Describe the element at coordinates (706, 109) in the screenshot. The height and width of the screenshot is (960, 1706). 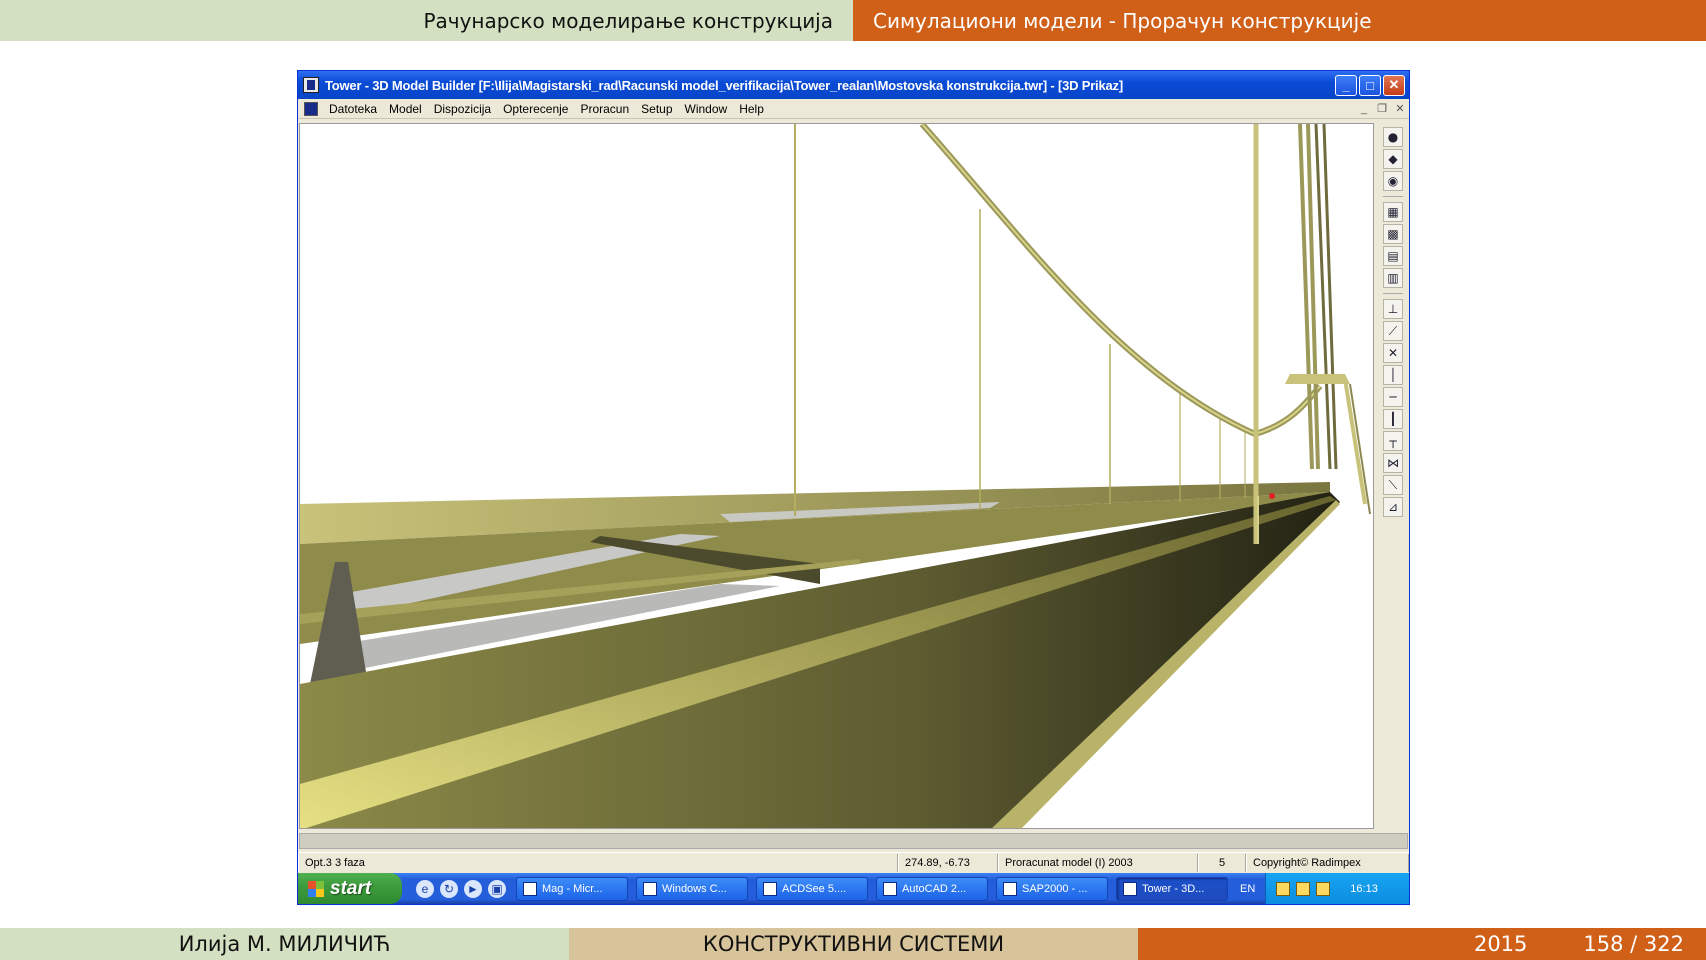
I see `menu-window: Window` at that location.